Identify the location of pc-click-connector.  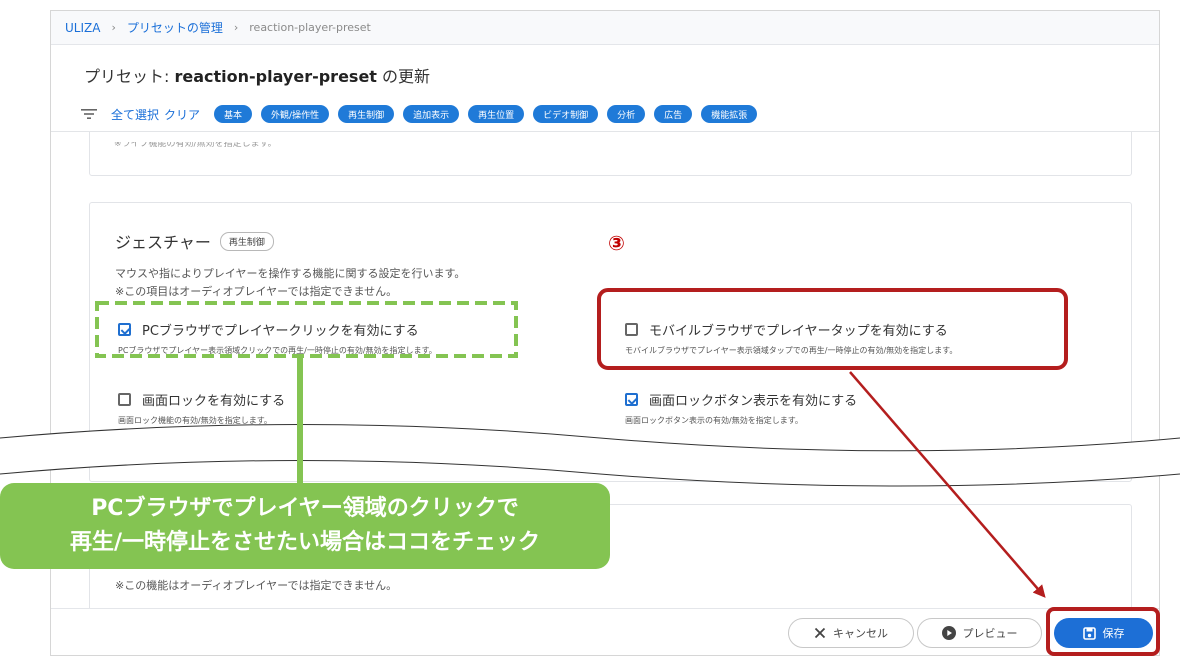
(300, 421).